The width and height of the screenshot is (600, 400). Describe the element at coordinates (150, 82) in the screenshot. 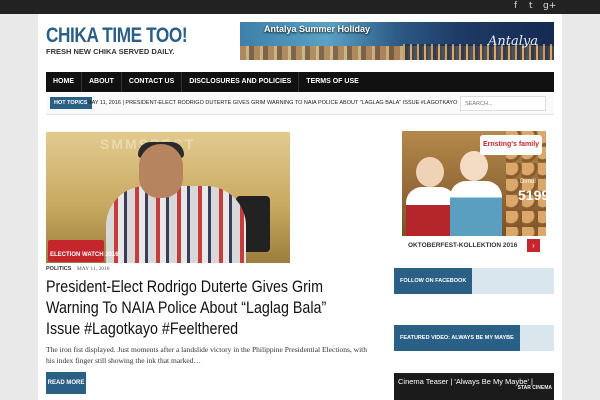

I see `nav-contact-us: CONTACT US` at that location.